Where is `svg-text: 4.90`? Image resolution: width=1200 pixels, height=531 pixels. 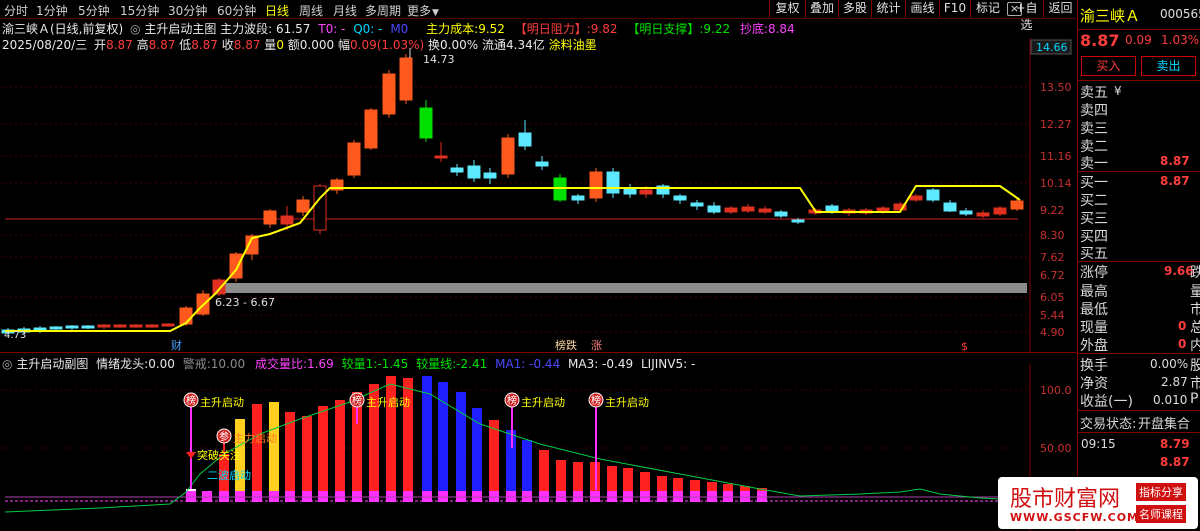
svg-text: 4.90 is located at coordinates (1052, 332).